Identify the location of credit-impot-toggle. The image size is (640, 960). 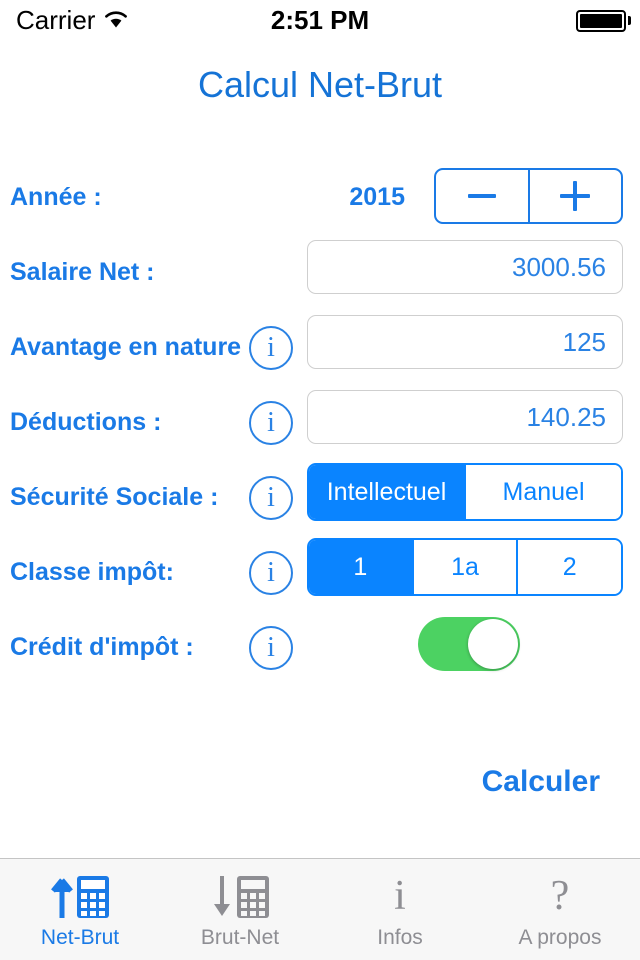
(469, 644).